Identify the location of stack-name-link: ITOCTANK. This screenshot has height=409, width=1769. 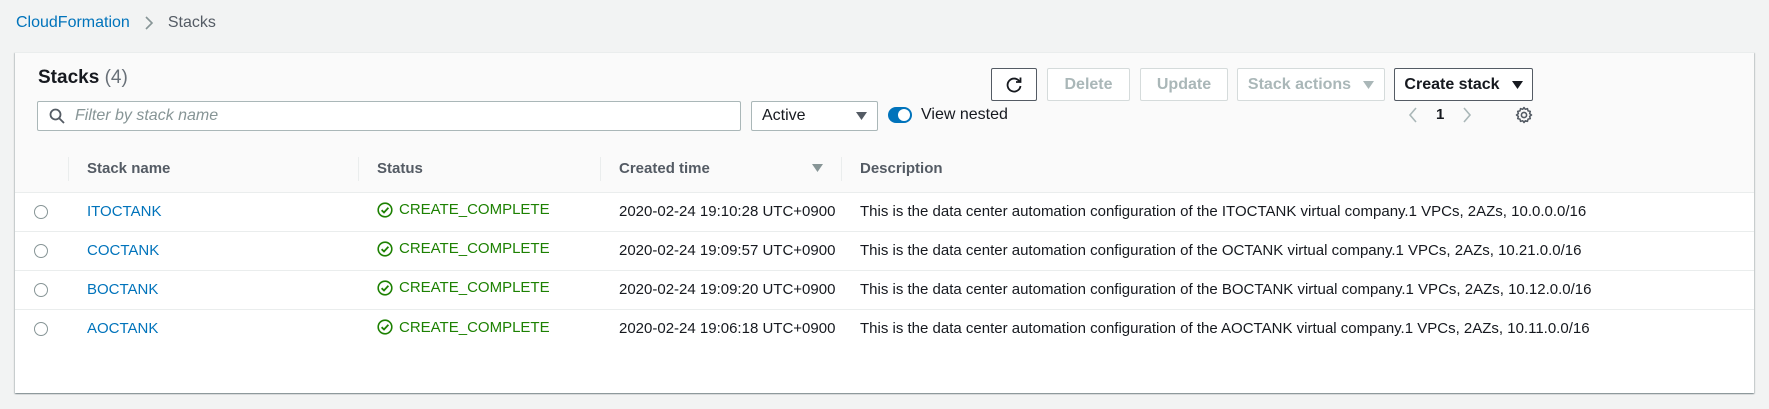
(124, 211).